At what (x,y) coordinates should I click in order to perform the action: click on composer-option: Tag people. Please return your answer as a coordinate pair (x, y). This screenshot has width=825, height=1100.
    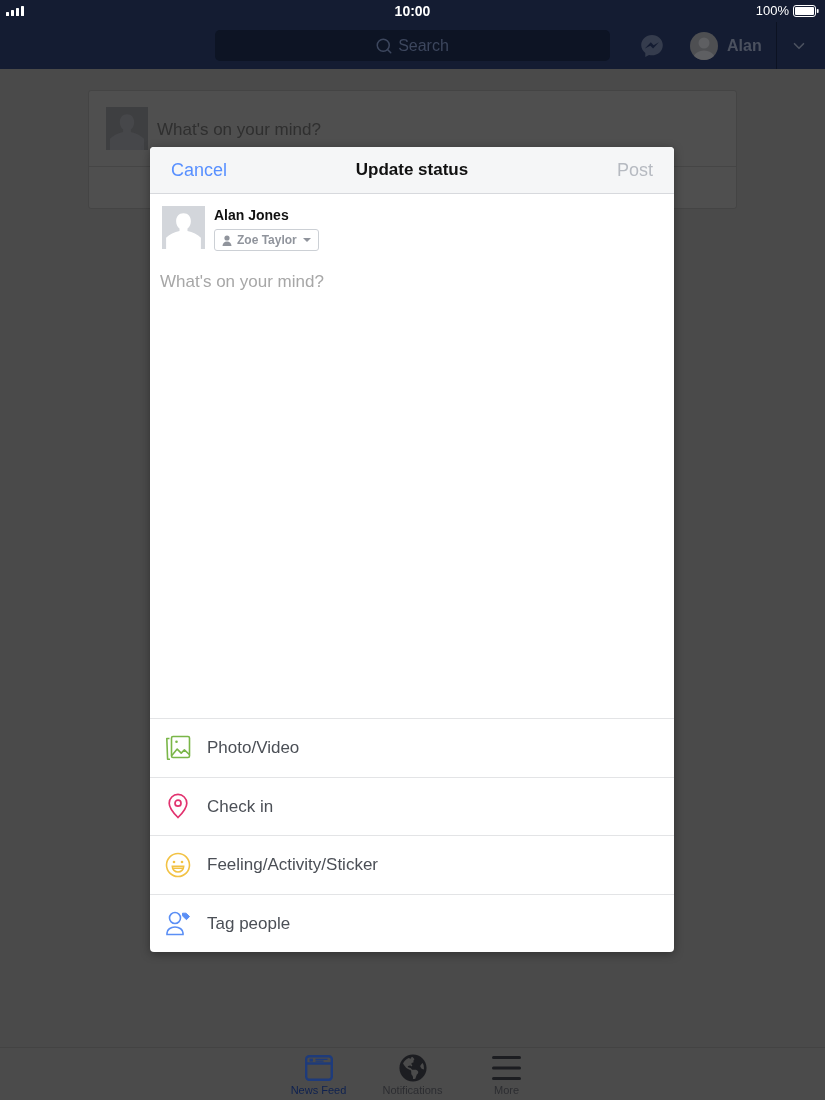
    Looking at the image, I should click on (412, 922).